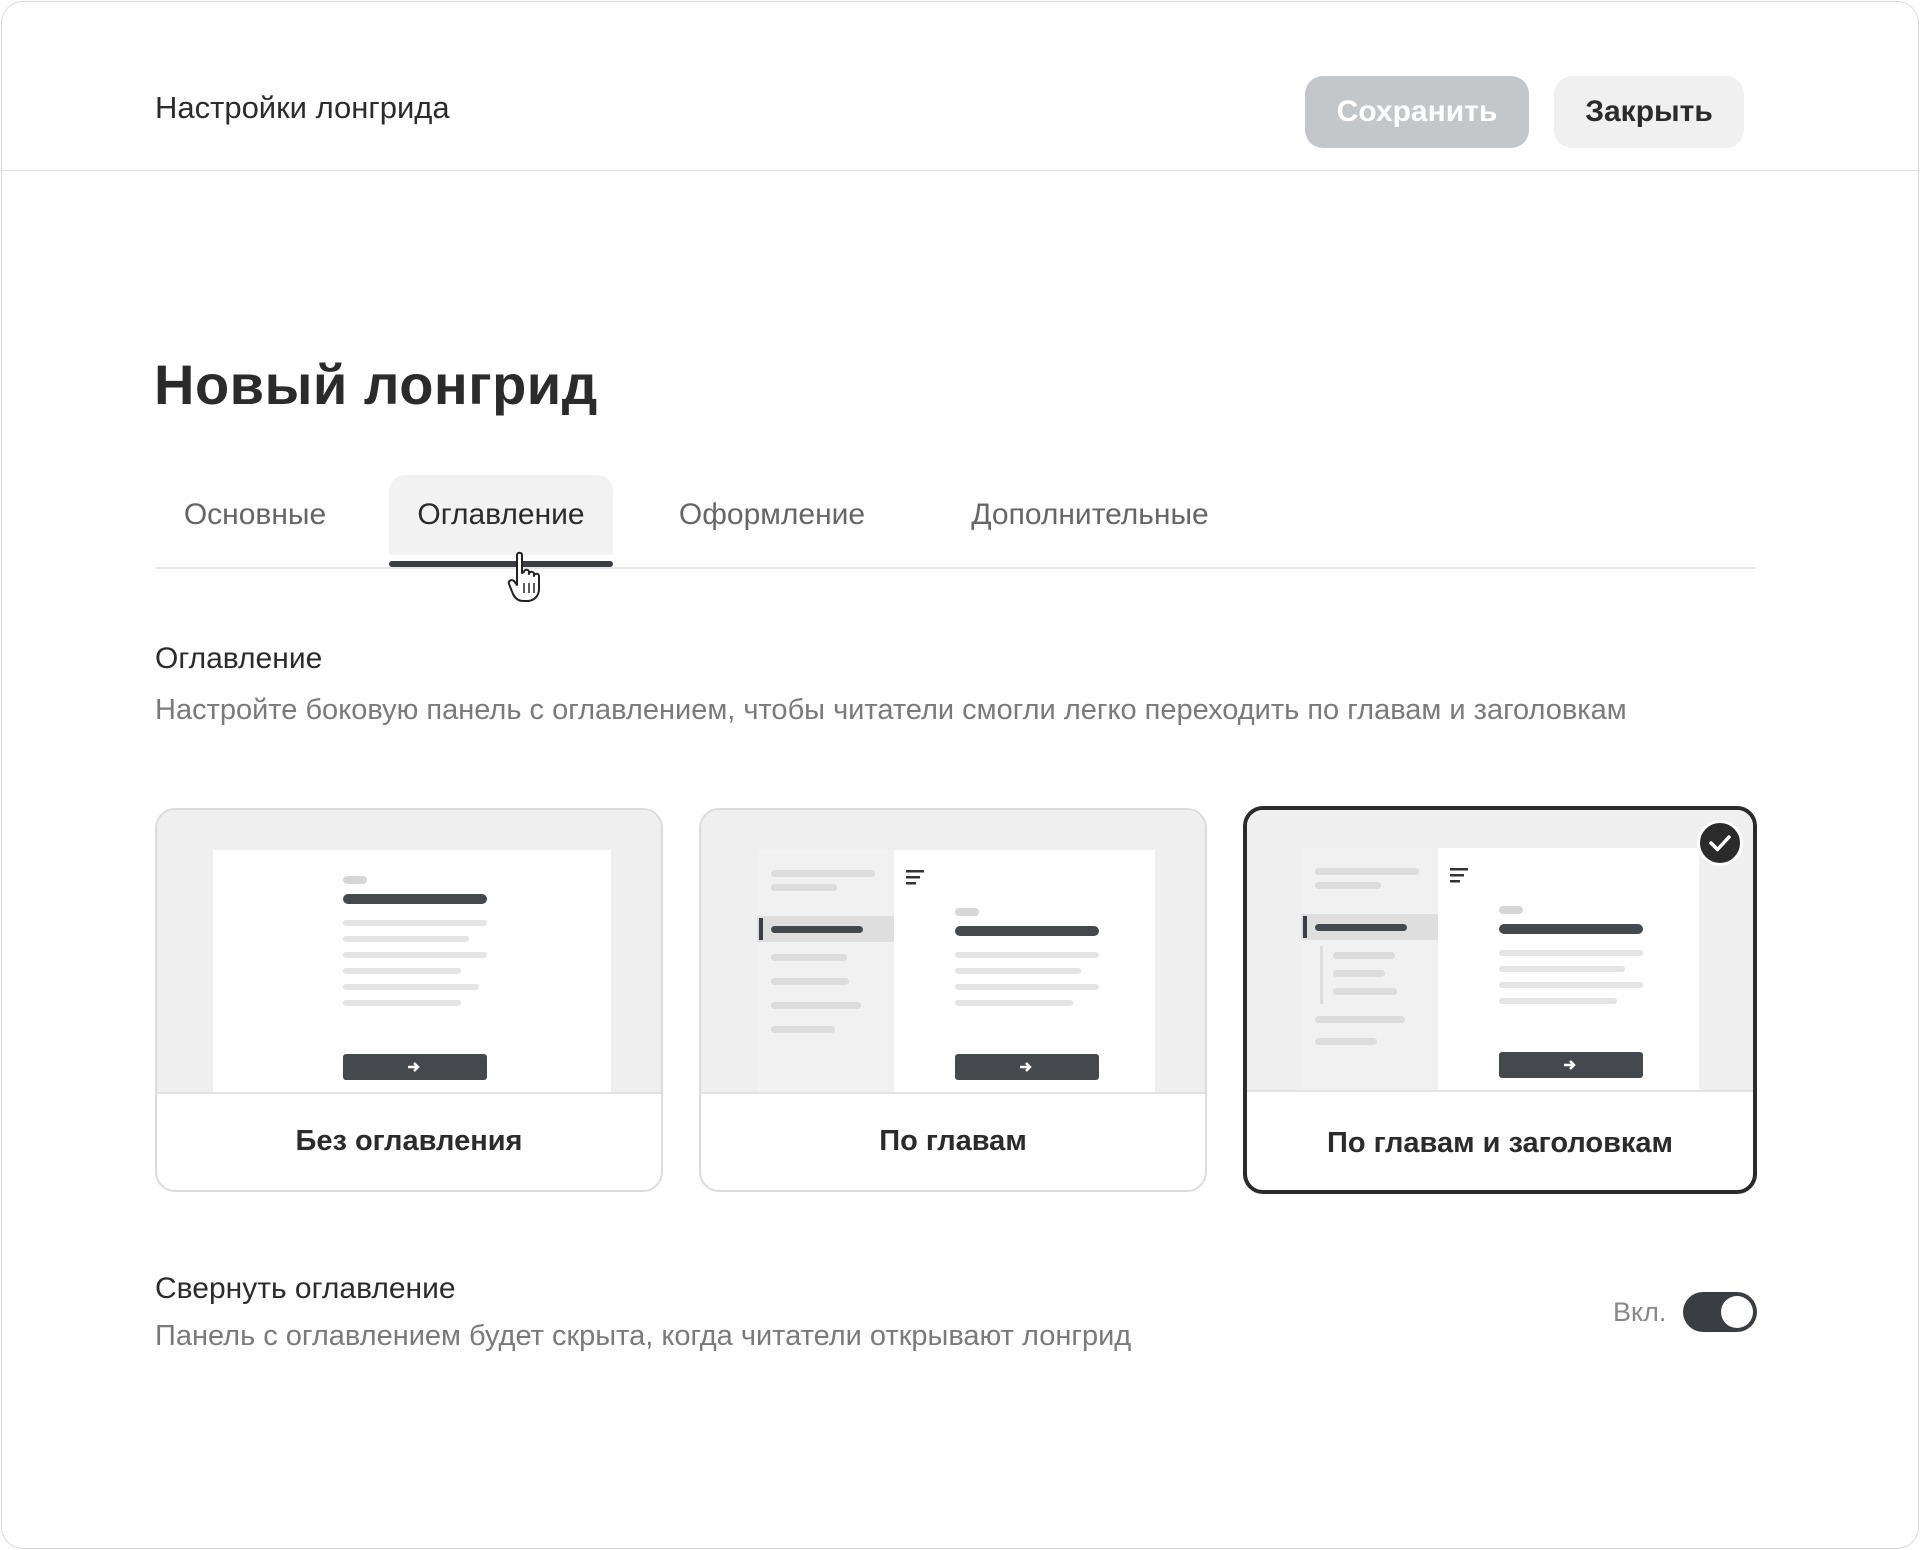 The height and width of the screenshot is (1550, 1920). I want to click on toc-option-label: Без оглавления, so click(409, 1141).